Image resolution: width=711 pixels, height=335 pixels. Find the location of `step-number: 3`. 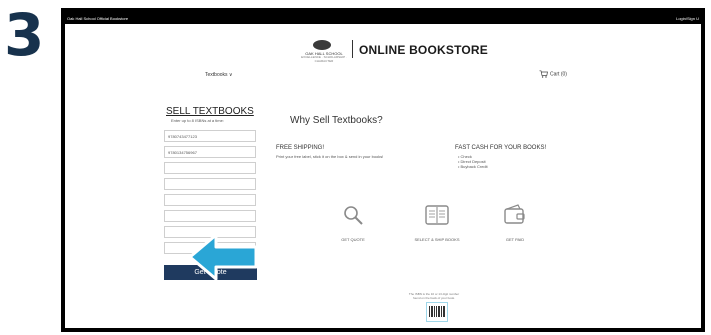

step-number: 3 is located at coordinates (24, 35).